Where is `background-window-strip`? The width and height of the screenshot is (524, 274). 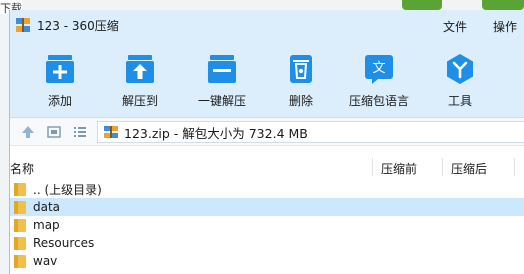
background-window-strip is located at coordinates (273, 5).